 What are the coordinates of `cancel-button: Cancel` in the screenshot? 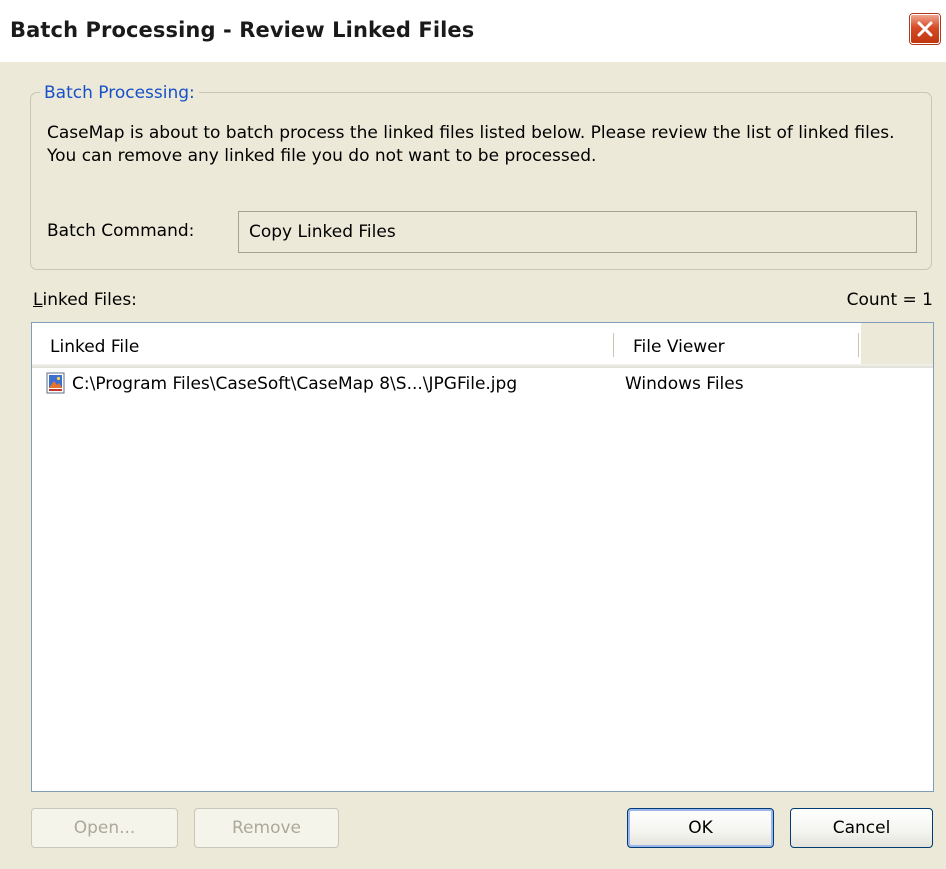 It's located at (861, 828).